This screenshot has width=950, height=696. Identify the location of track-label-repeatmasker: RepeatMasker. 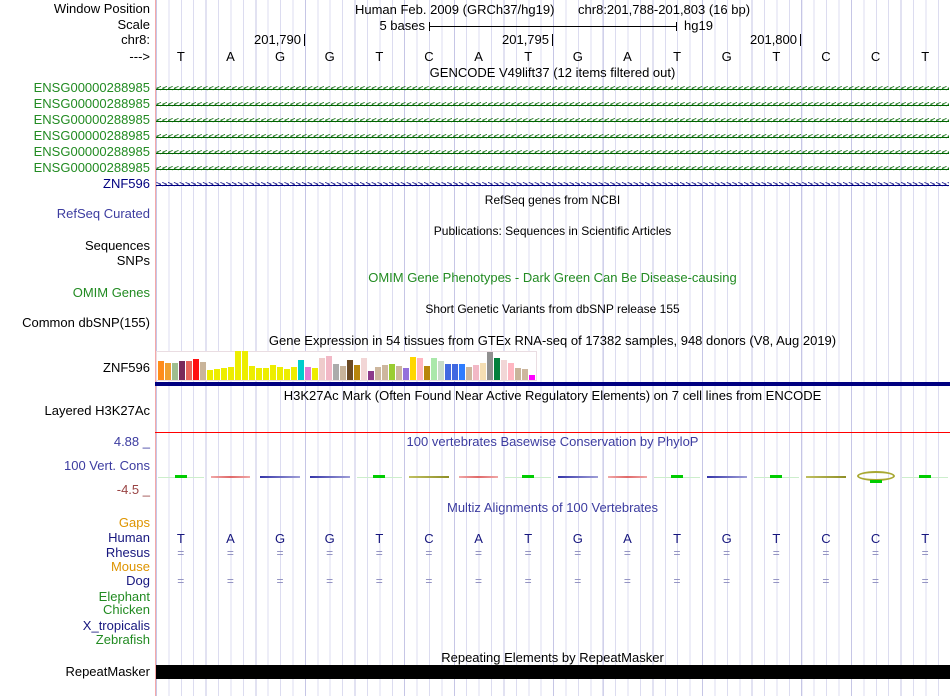
(75, 672).